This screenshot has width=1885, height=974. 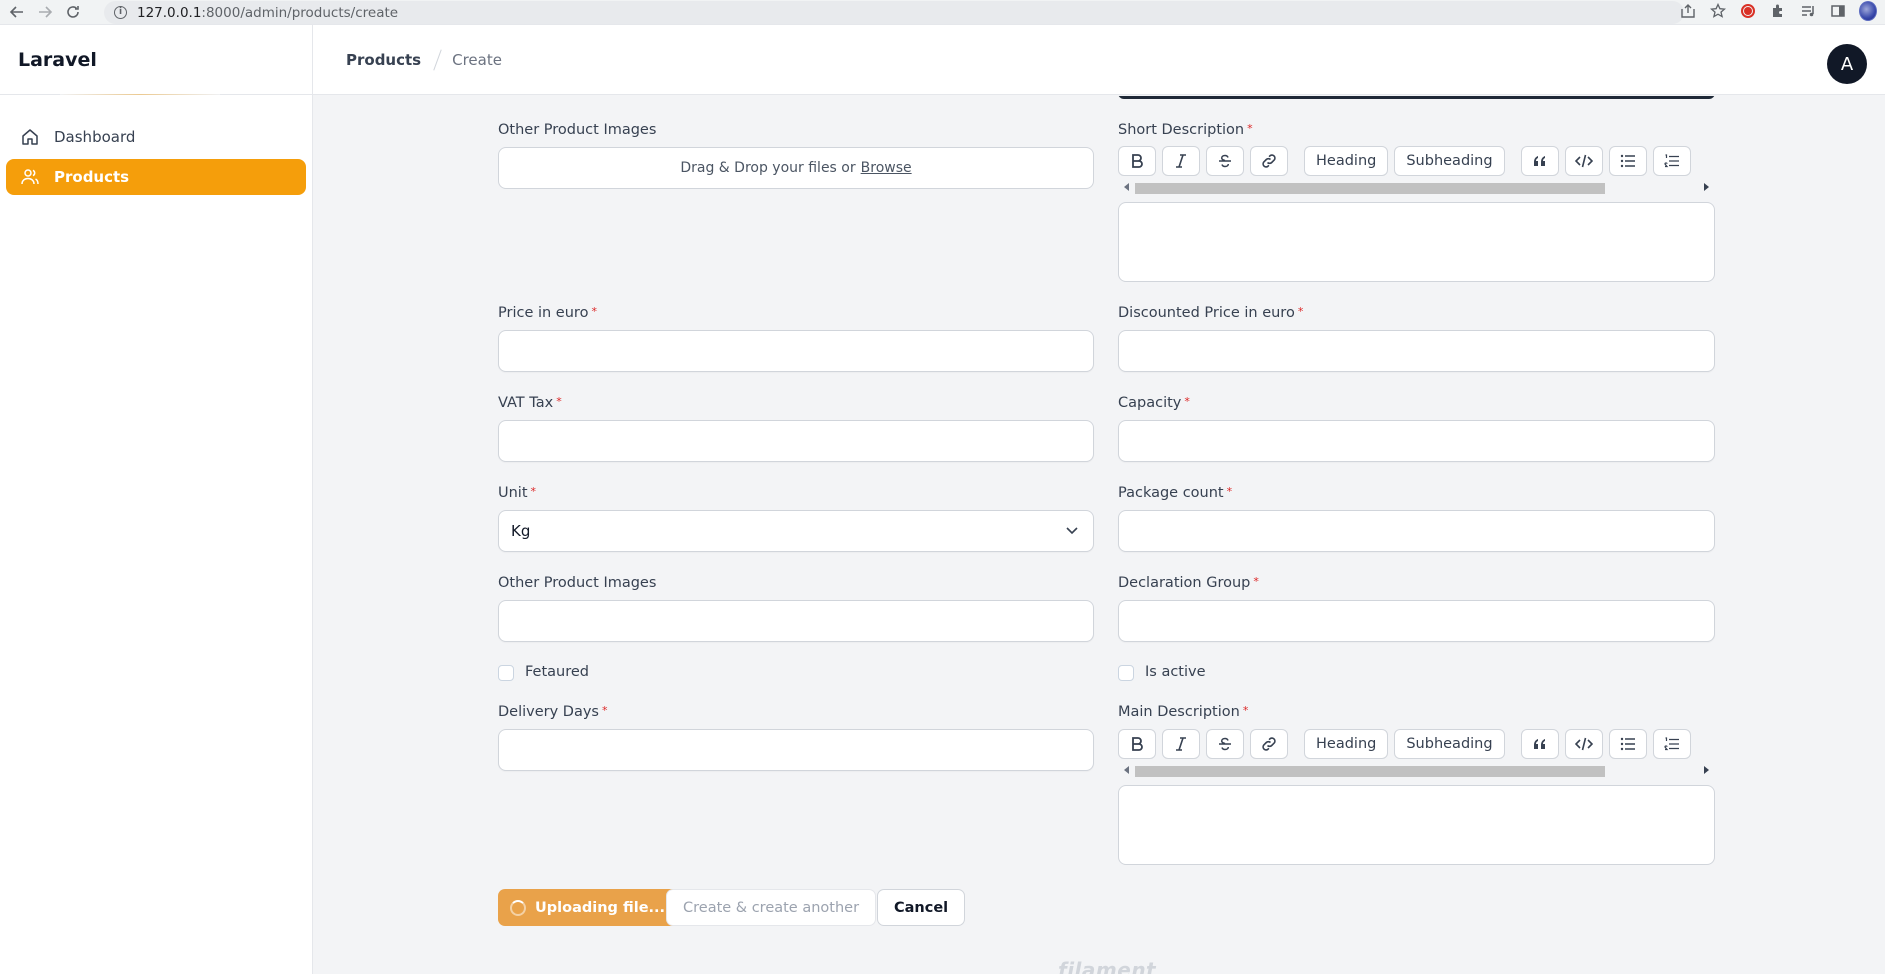 What do you see at coordinates (796, 750) in the screenshot?
I see `delivery-days-input` at bounding box center [796, 750].